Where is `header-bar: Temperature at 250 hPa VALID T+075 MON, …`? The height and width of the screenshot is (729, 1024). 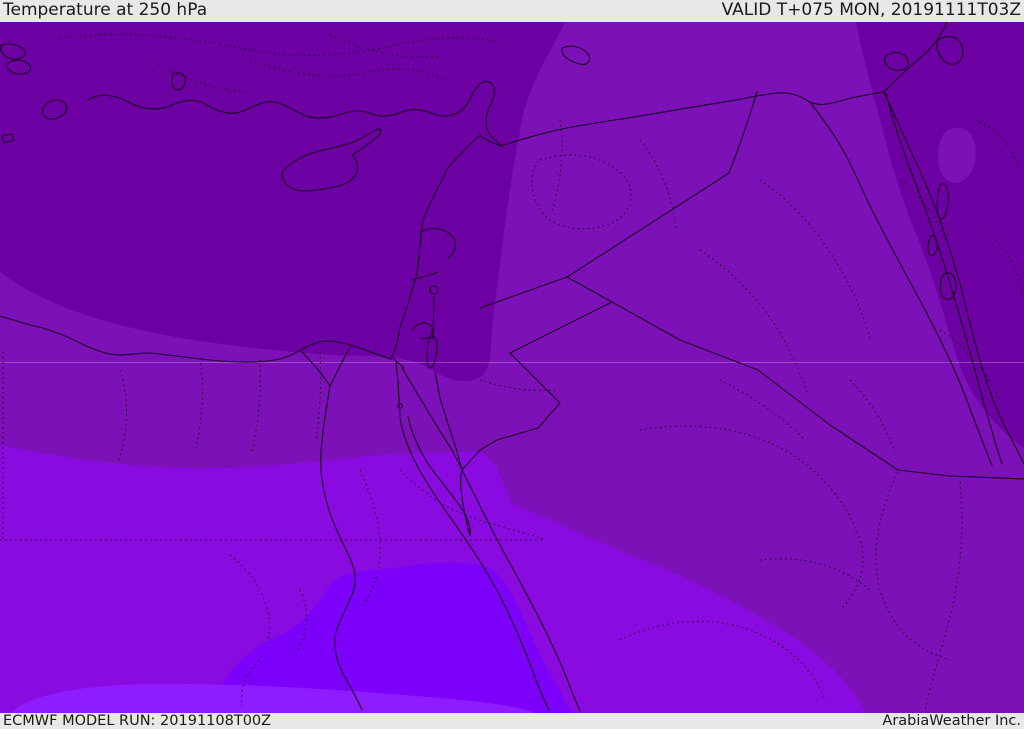
header-bar: Temperature at 250 hPa VALID T+075 MON, … is located at coordinates (512, 11).